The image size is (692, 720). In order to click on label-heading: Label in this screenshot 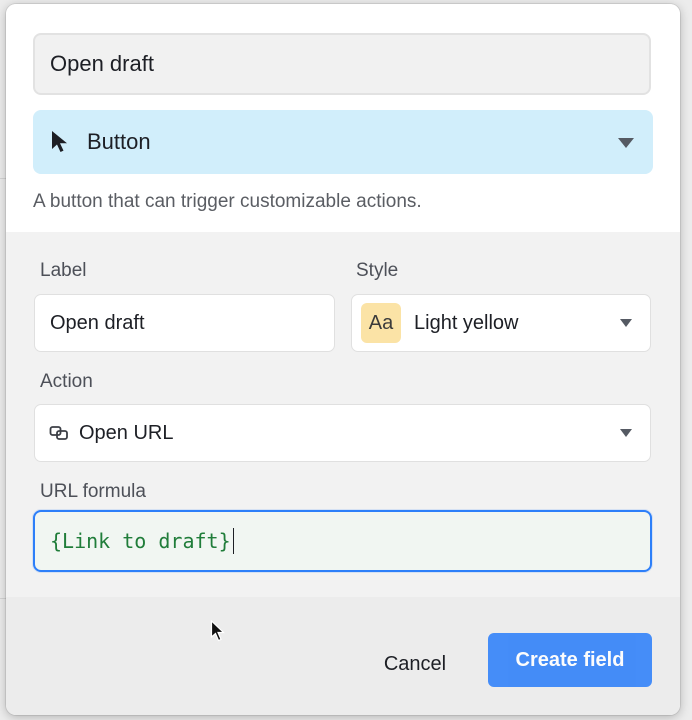, I will do `click(63, 270)`.